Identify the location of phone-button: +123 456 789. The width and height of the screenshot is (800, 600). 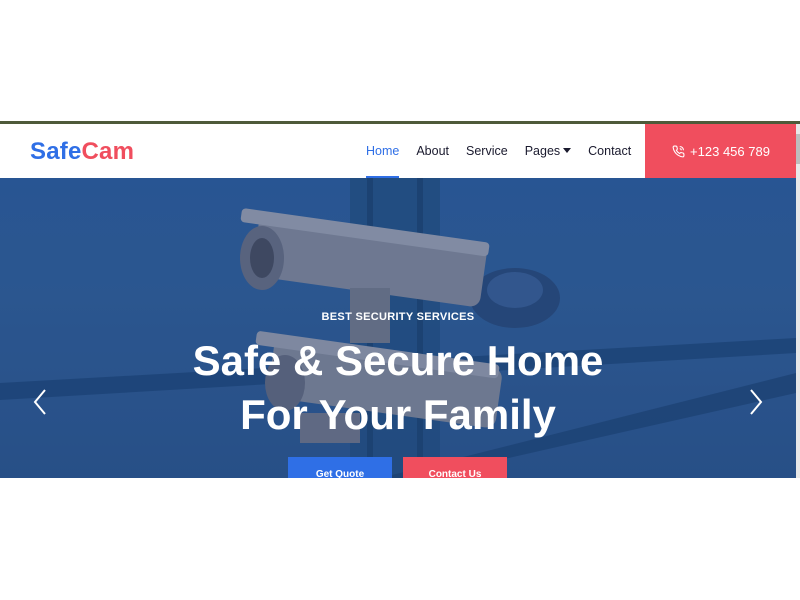
(721, 151).